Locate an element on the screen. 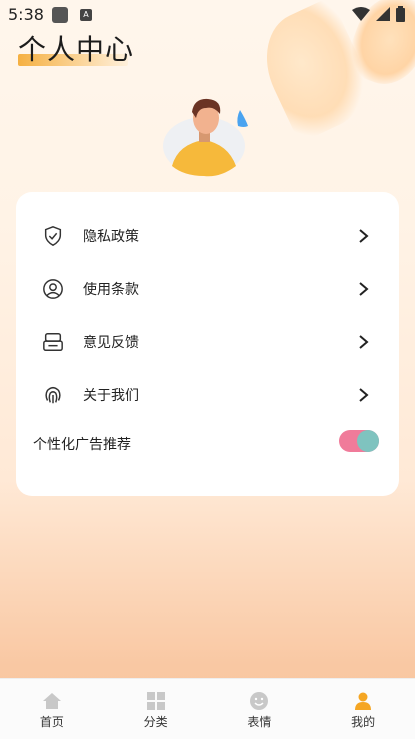  menu-item-feedback: 意见反馈 is located at coordinates (207, 341).